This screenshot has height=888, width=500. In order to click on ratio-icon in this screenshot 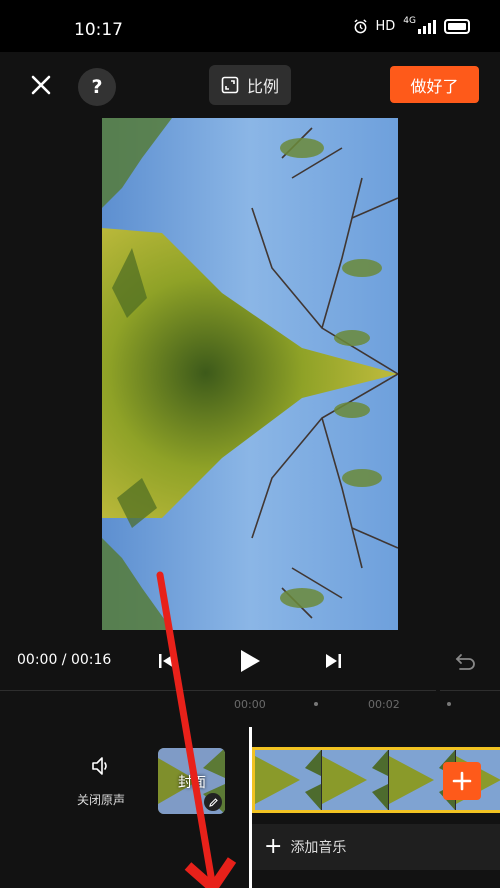, I will do `click(230, 85)`.